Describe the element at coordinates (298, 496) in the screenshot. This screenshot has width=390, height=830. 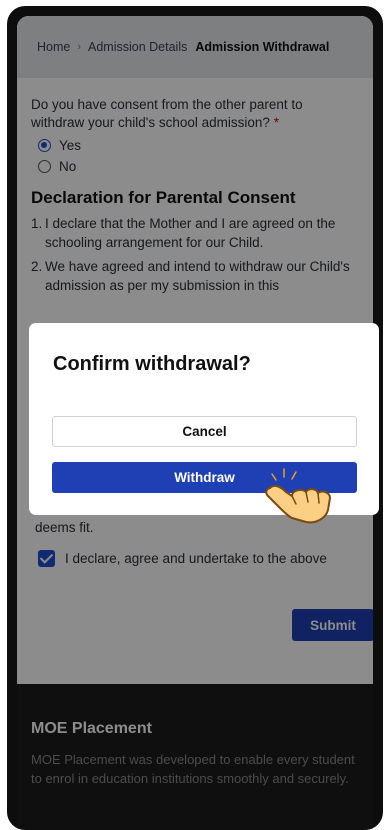
I see `hand-pointer-icon` at that location.